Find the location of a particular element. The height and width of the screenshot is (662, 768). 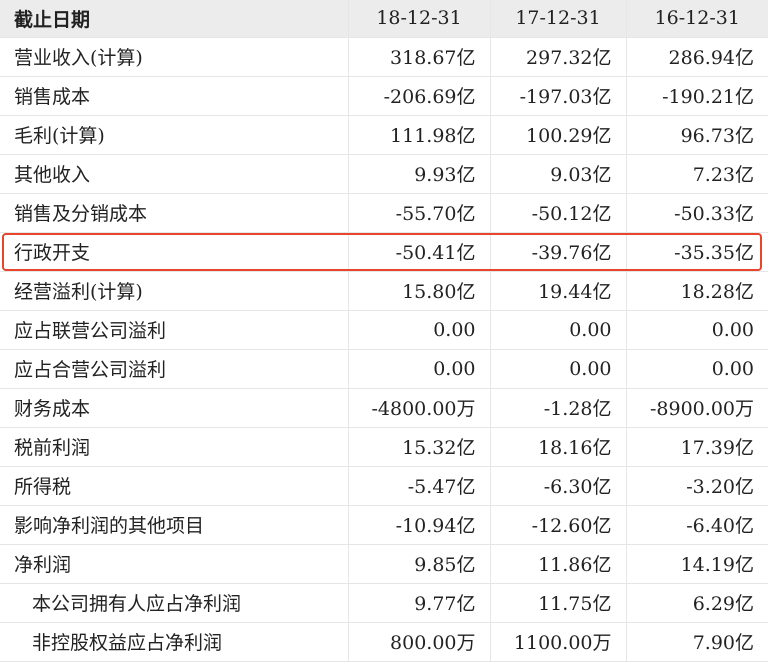

table-row: 净利润 9.85亿 11.86亿 14.19亿 is located at coordinates (384, 564).